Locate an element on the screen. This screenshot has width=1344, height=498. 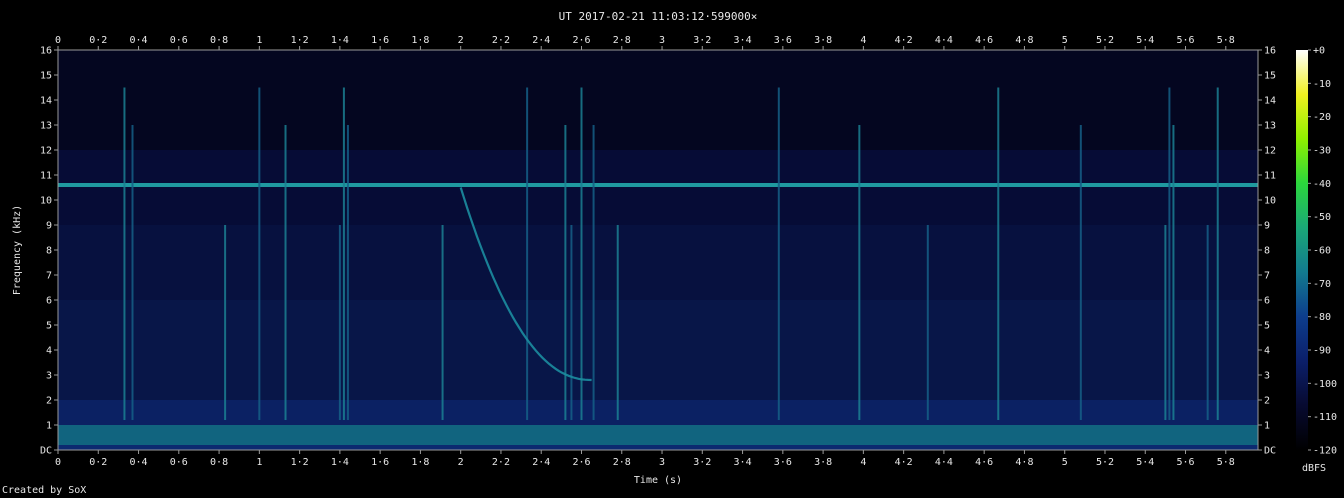
low-frequency-band is located at coordinates (658, 435).